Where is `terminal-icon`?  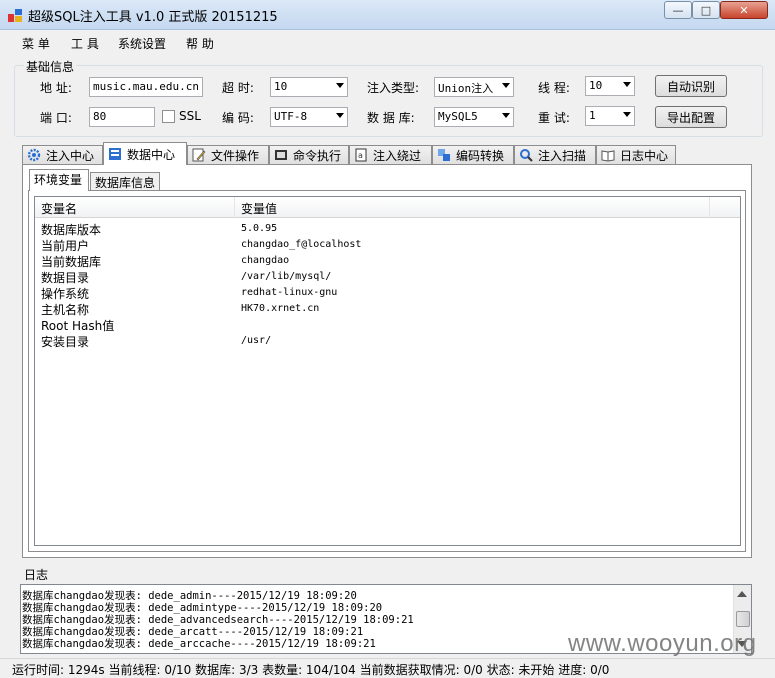
terminal-icon is located at coordinates (281, 155).